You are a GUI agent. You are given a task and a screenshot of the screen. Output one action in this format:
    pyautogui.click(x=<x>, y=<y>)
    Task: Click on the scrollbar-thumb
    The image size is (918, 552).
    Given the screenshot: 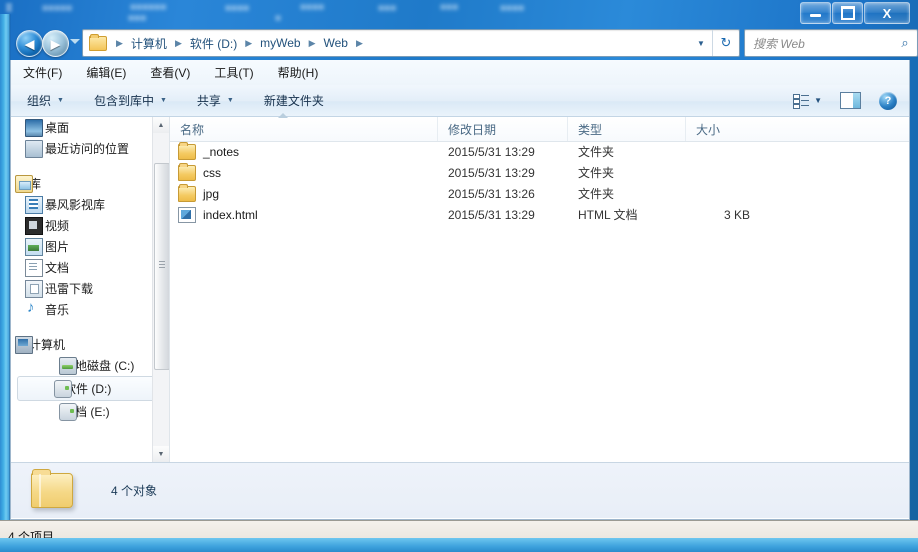 What is the action you would take?
    pyautogui.click(x=161, y=266)
    